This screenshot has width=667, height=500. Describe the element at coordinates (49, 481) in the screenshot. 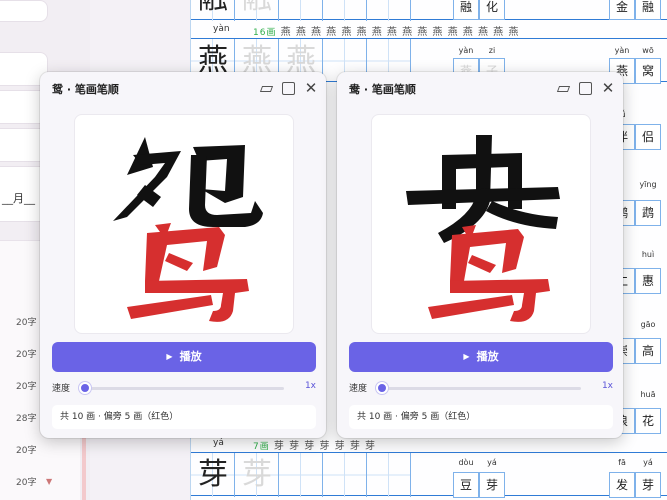

I see `chevron-down-icon: ▼` at that location.